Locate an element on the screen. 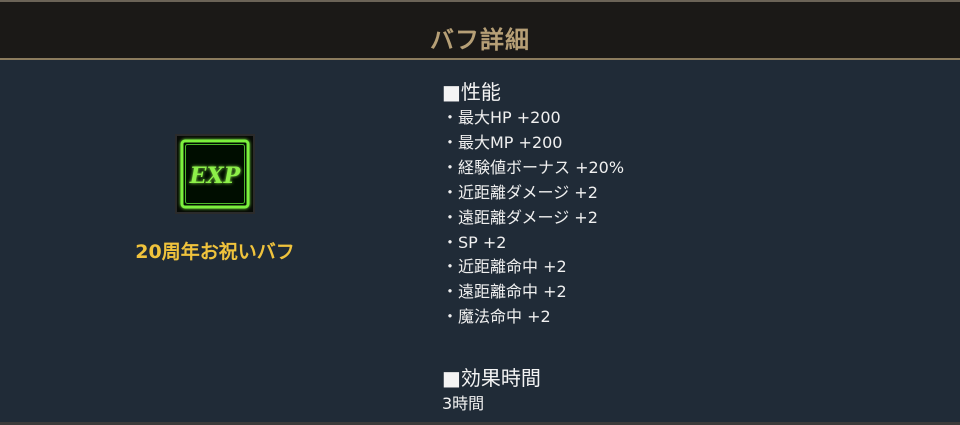 The image size is (960, 425). duration-value: 3時間 is located at coordinates (463, 403).